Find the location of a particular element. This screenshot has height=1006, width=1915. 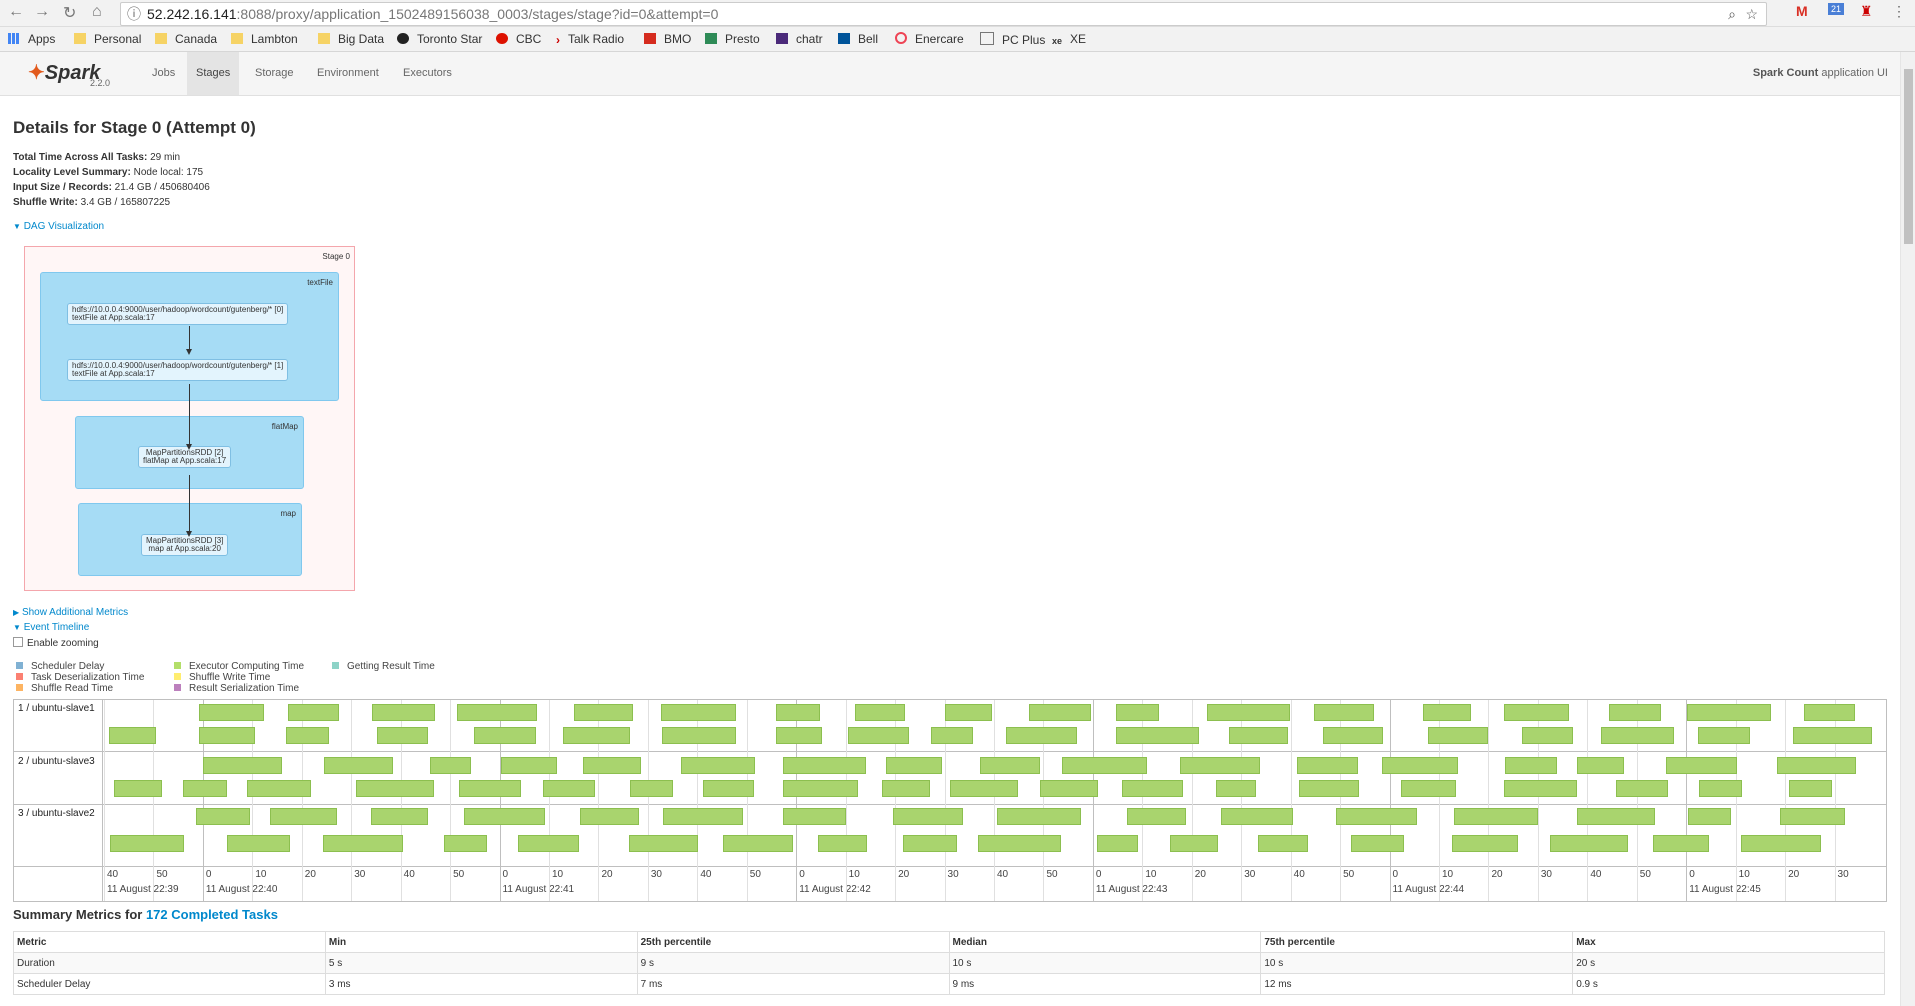

bookmark-canada: Canada is located at coordinates (186, 39).